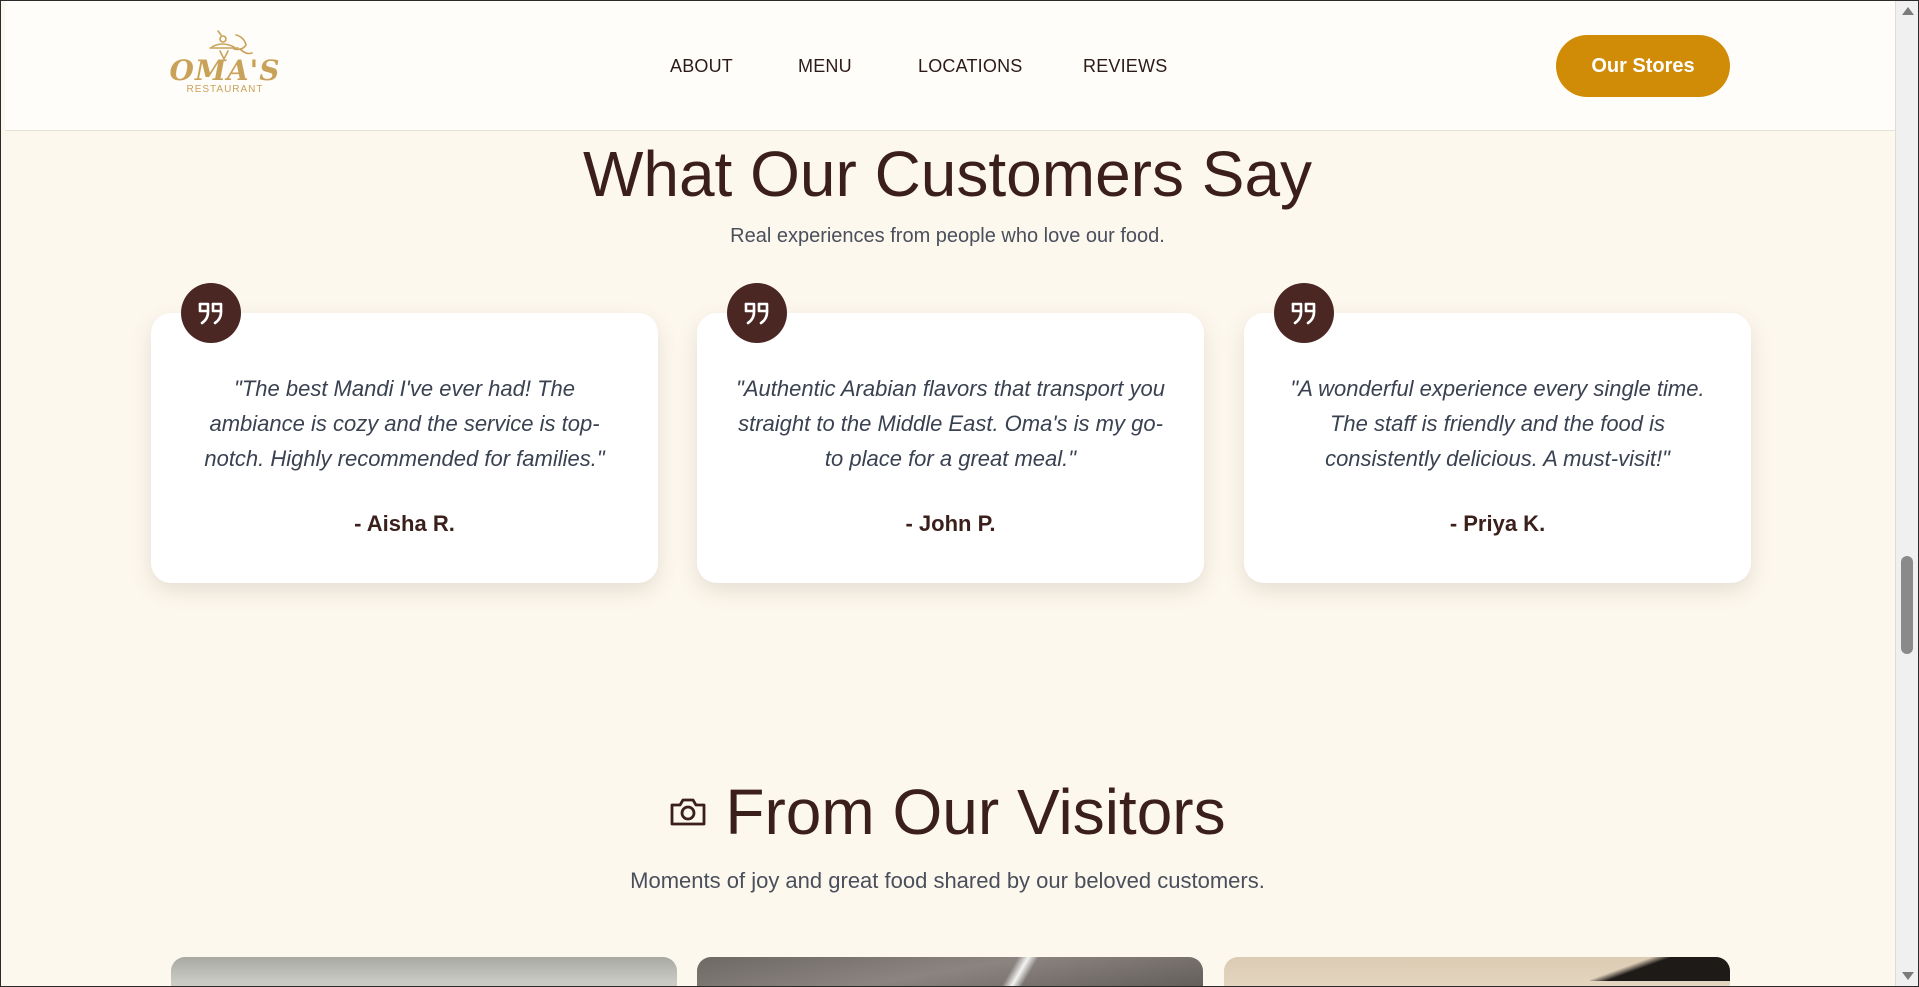 The width and height of the screenshot is (1919, 987). What do you see at coordinates (1660, 969) in the screenshot?
I see `photo-dark-object` at bounding box center [1660, 969].